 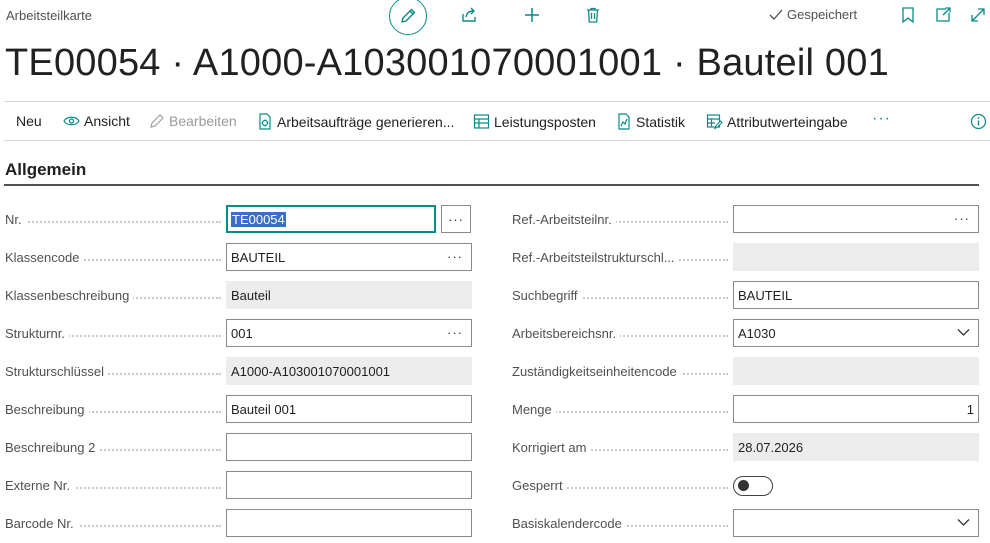 I want to click on table-list-icon, so click(x=481, y=121).